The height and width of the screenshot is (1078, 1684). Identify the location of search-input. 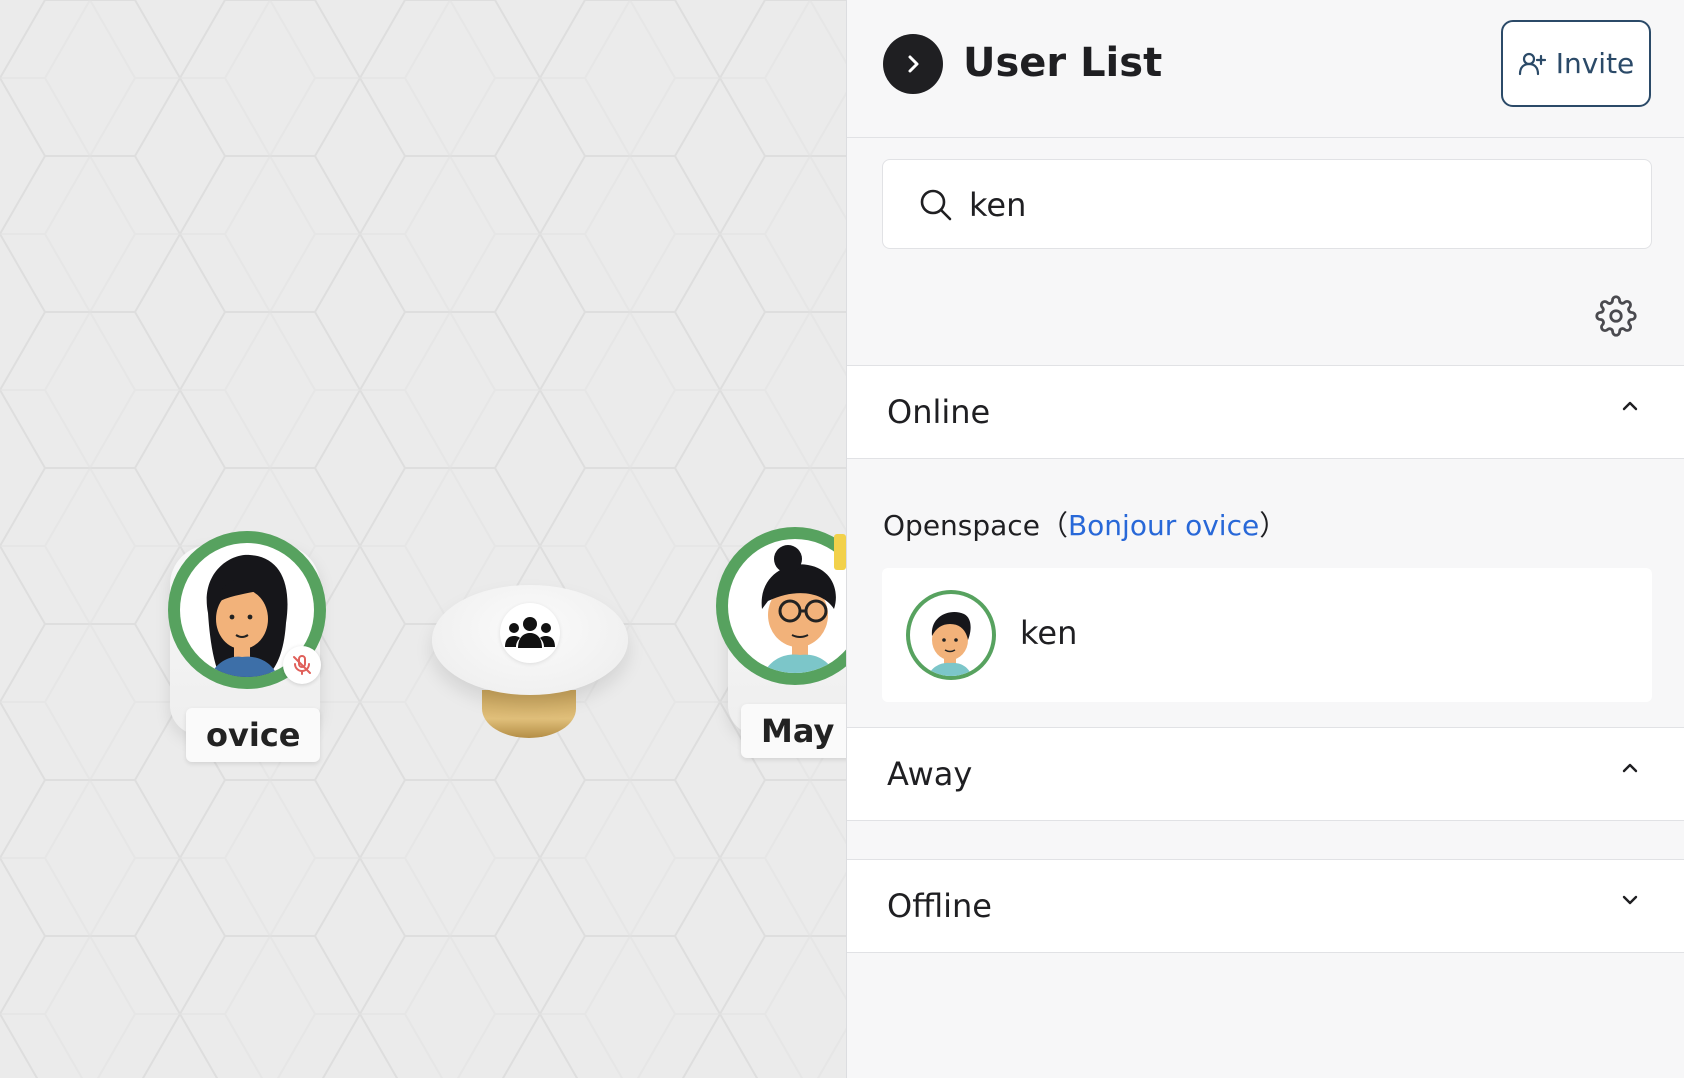
(1289, 205).